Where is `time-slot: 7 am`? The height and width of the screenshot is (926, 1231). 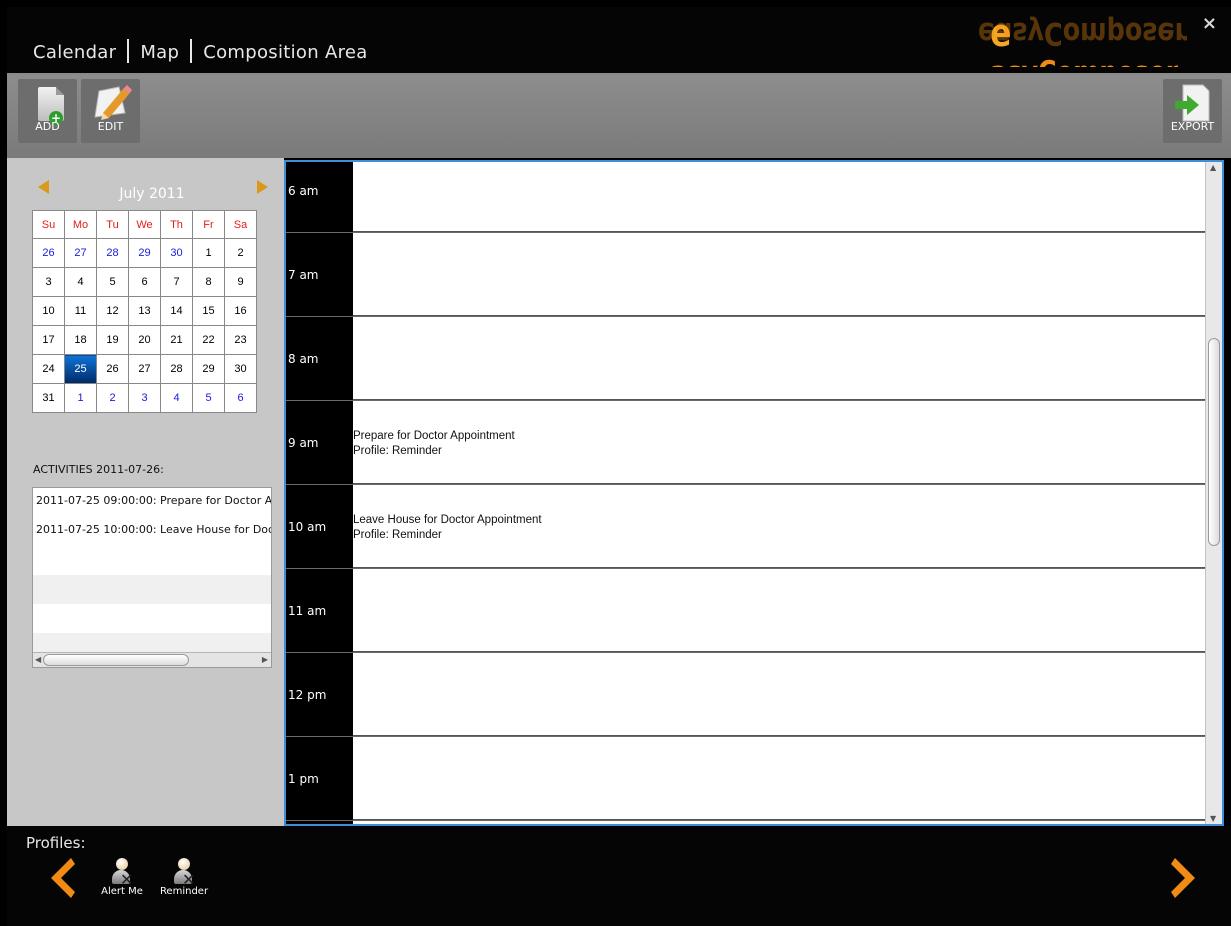 time-slot: 7 am is located at coordinates (746, 275).